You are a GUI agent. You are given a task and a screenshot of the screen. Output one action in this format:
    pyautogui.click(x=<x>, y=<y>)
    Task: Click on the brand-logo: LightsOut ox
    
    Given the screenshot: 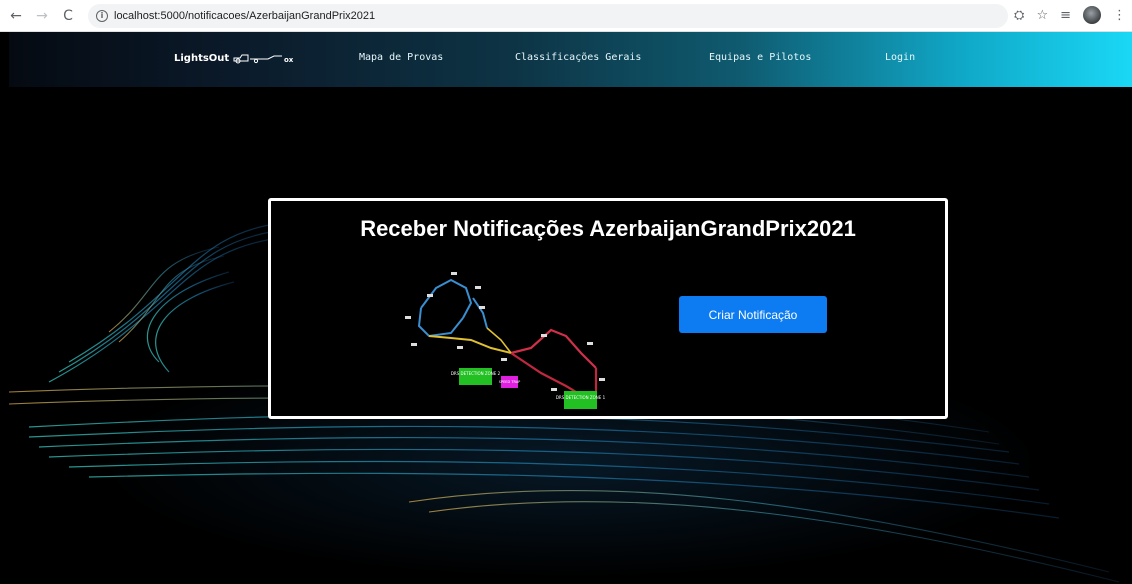 What is the action you would take?
    pyautogui.click(x=235, y=58)
    